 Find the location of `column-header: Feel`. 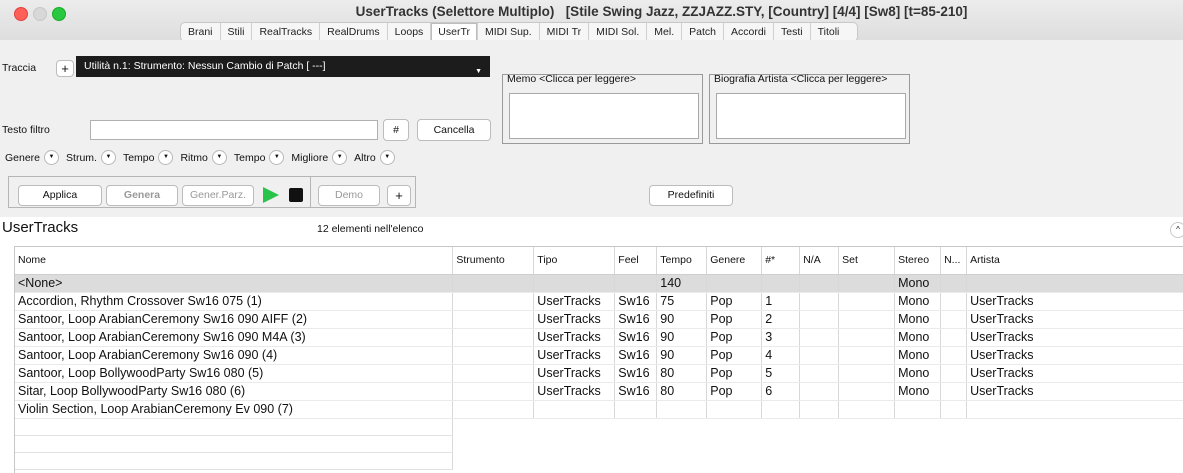

column-header: Feel is located at coordinates (636, 261).